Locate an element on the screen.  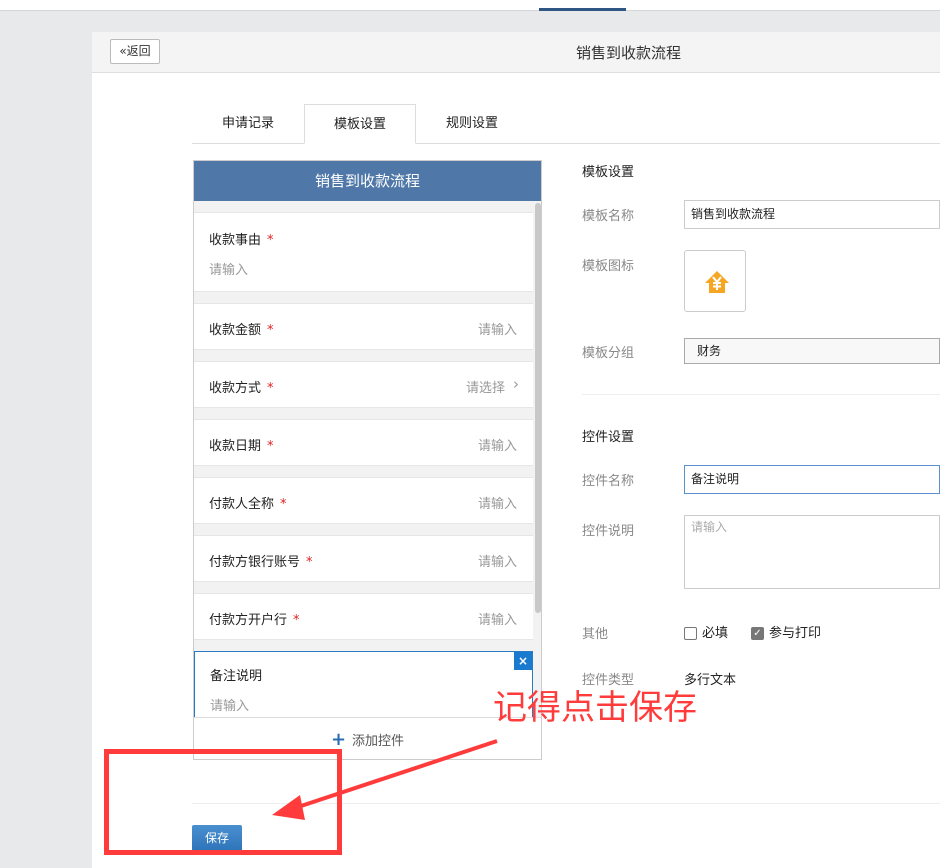
annotation-arrow-icon is located at coordinates (385, 779).